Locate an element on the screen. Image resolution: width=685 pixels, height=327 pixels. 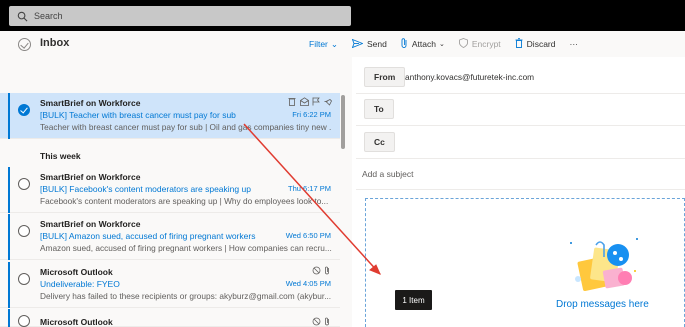
from-row: From anthony.kovacs@futuretek-inc.com is located at coordinates (520, 77).